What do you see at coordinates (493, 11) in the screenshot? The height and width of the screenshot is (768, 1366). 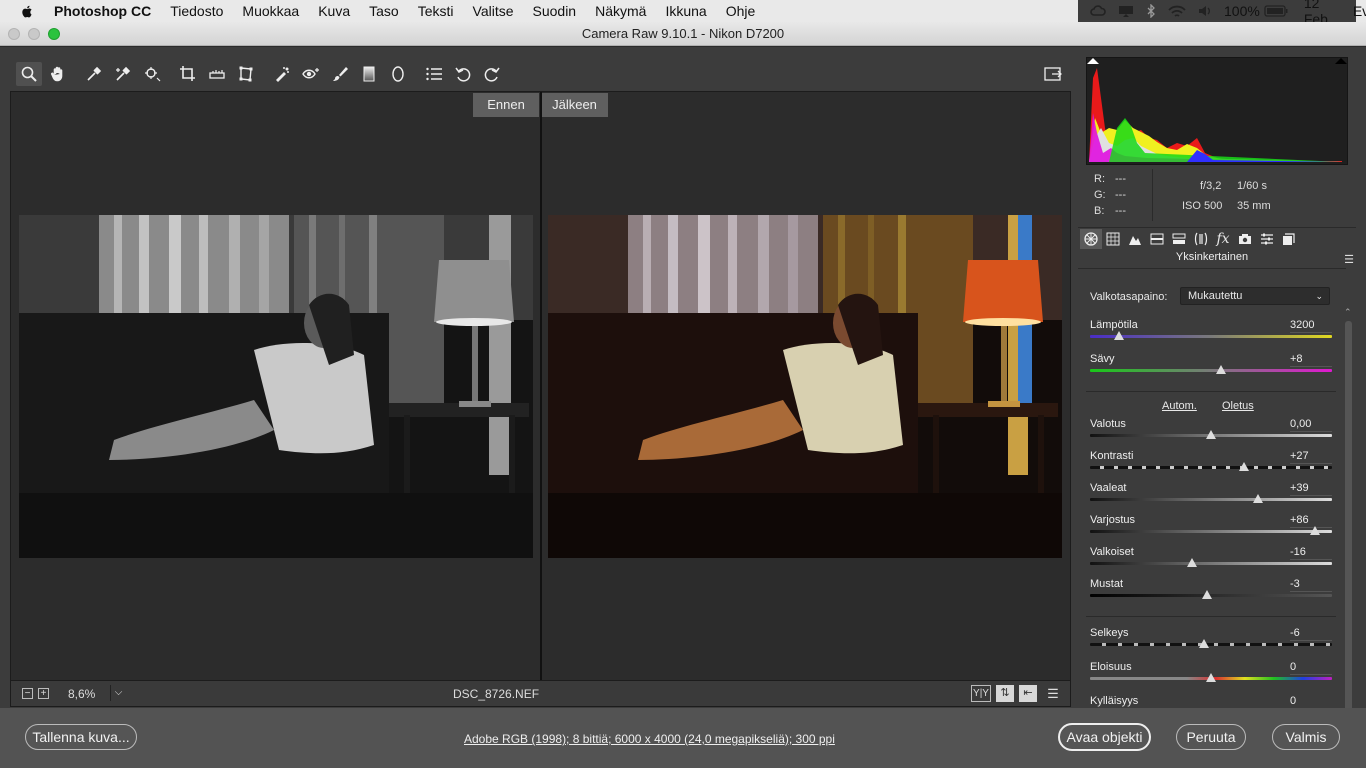 I see `menu-select: Valitse` at bounding box center [493, 11].